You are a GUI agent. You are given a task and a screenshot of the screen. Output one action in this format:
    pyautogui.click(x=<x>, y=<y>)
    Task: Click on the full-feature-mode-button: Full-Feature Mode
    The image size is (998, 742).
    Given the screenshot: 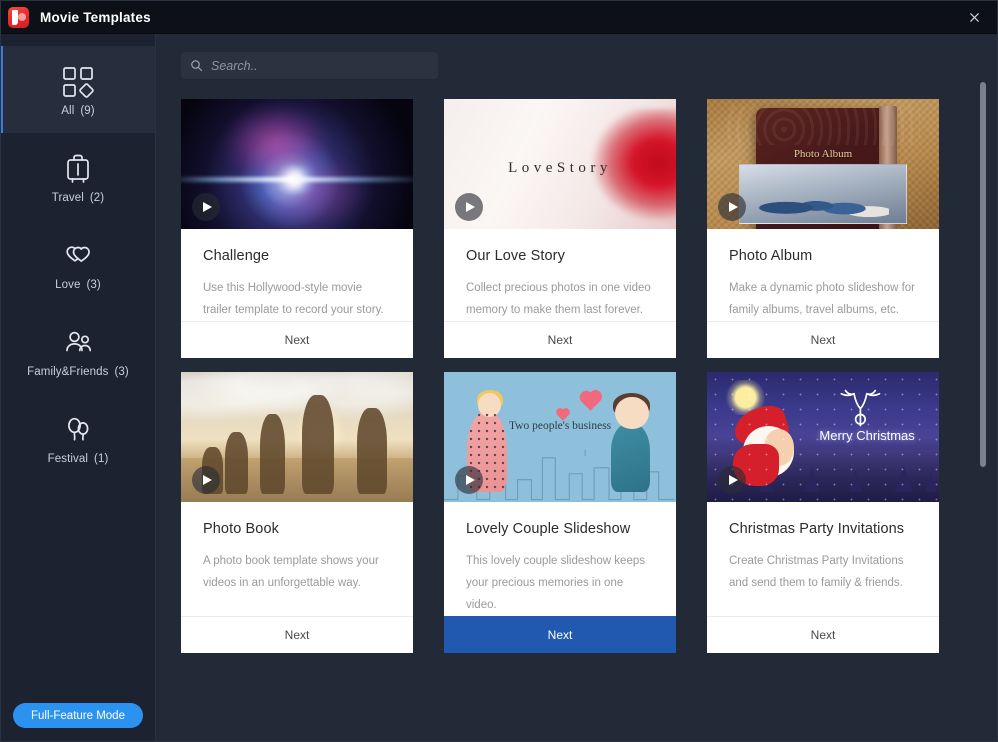 What is the action you would take?
    pyautogui.click(x=78, y=715)
    